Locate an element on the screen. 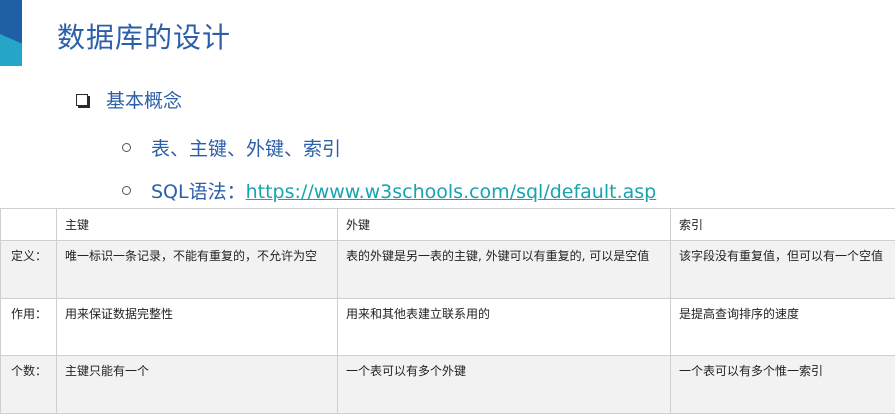 This screenshot has width=895, height=414. table-cell: 用来保证数据完整性 is located at coordinates (197, 327).